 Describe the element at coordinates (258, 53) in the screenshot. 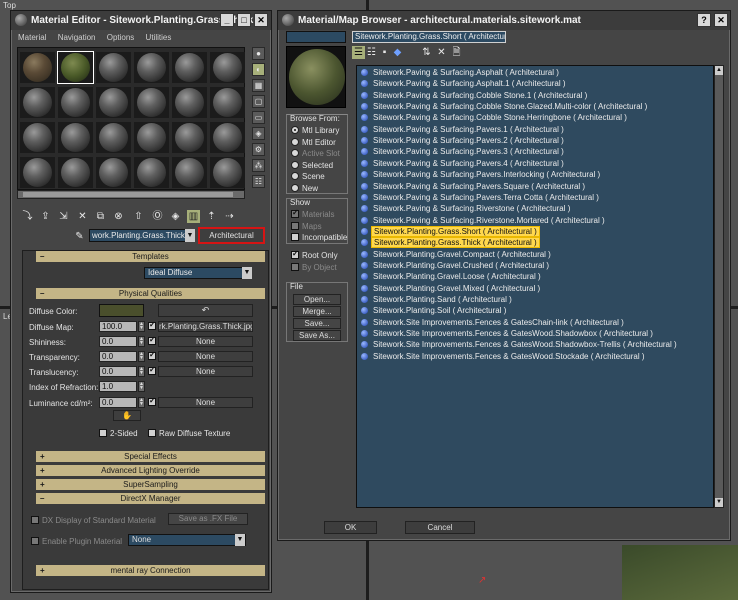

I see `sample-type-icon: ●` at that location.